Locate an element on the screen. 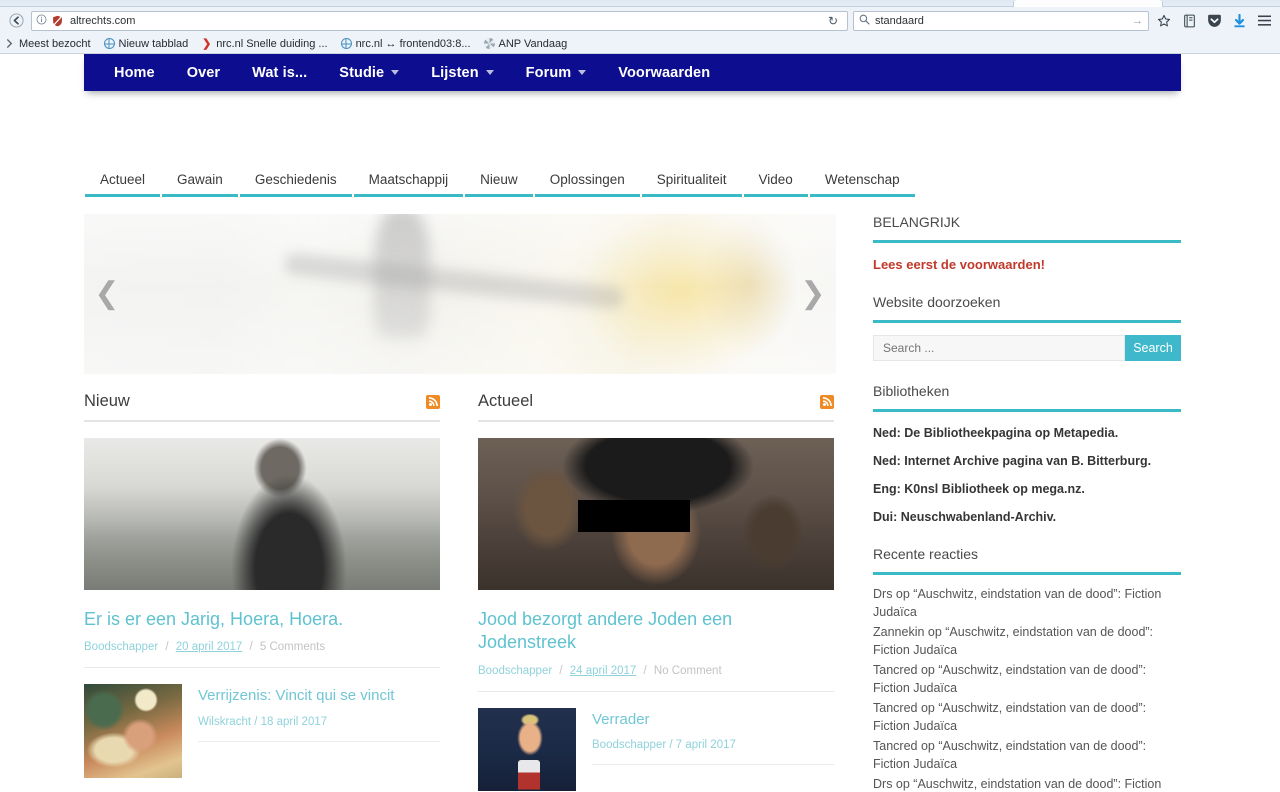 This screenshot has height=792, width=1280. site-search-button: Search is located at coordinates (1153, 348).